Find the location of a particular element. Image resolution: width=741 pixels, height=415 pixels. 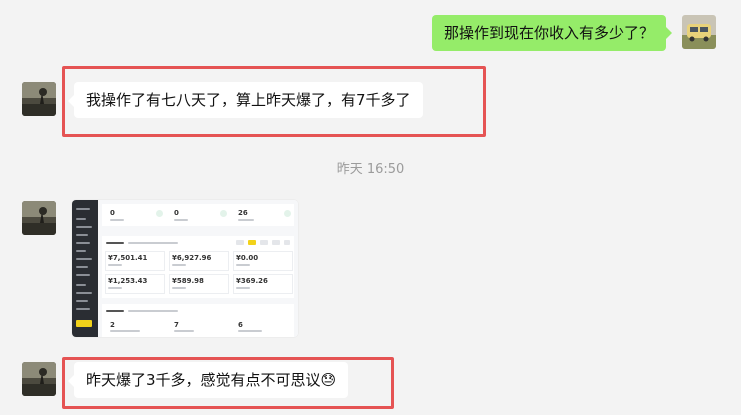

revenue-value: ¥7,501.41 is located at coordinates (128, 258).